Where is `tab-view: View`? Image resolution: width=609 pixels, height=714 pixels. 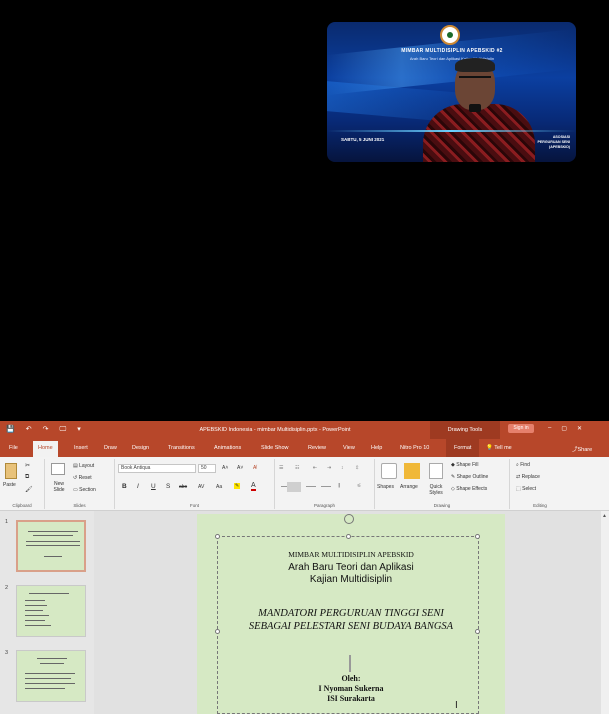 tab-view: View is located at coordinates (349, 448).